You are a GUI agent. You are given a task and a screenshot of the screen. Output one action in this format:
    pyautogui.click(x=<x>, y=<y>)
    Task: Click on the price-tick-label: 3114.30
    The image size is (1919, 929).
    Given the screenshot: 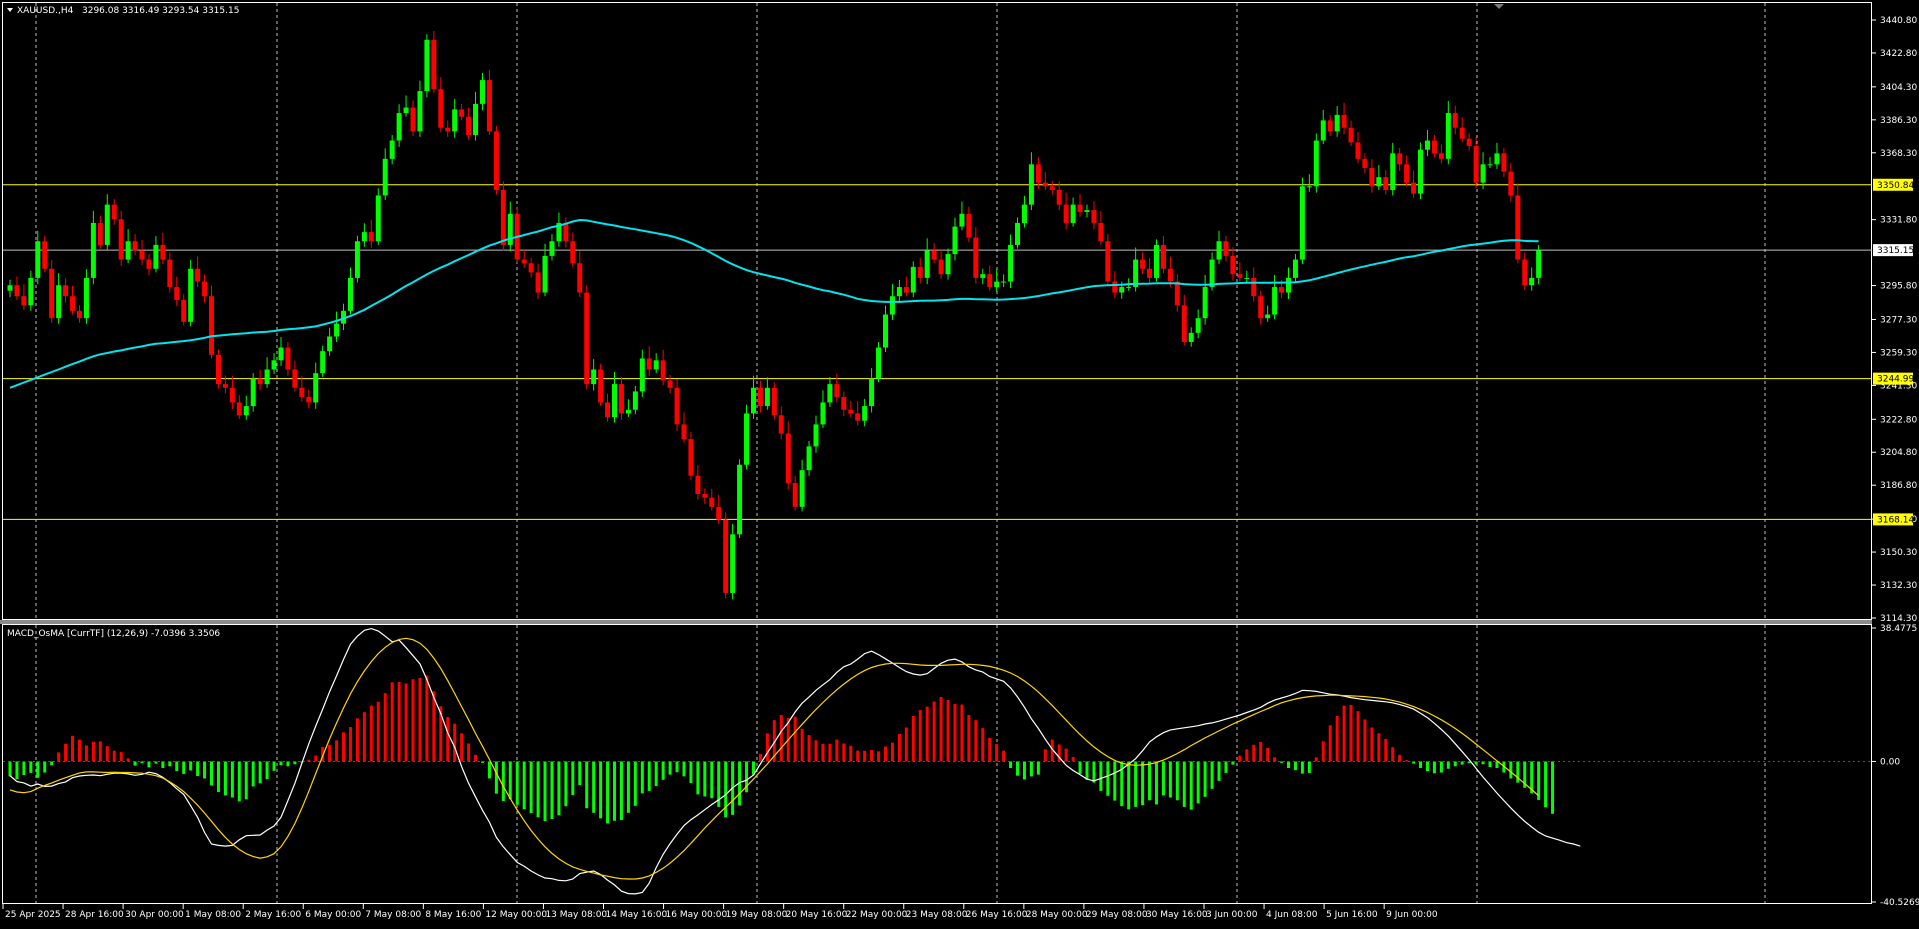 What is the action you would take?
    pyautogui.click(x=1898, y=619)
    